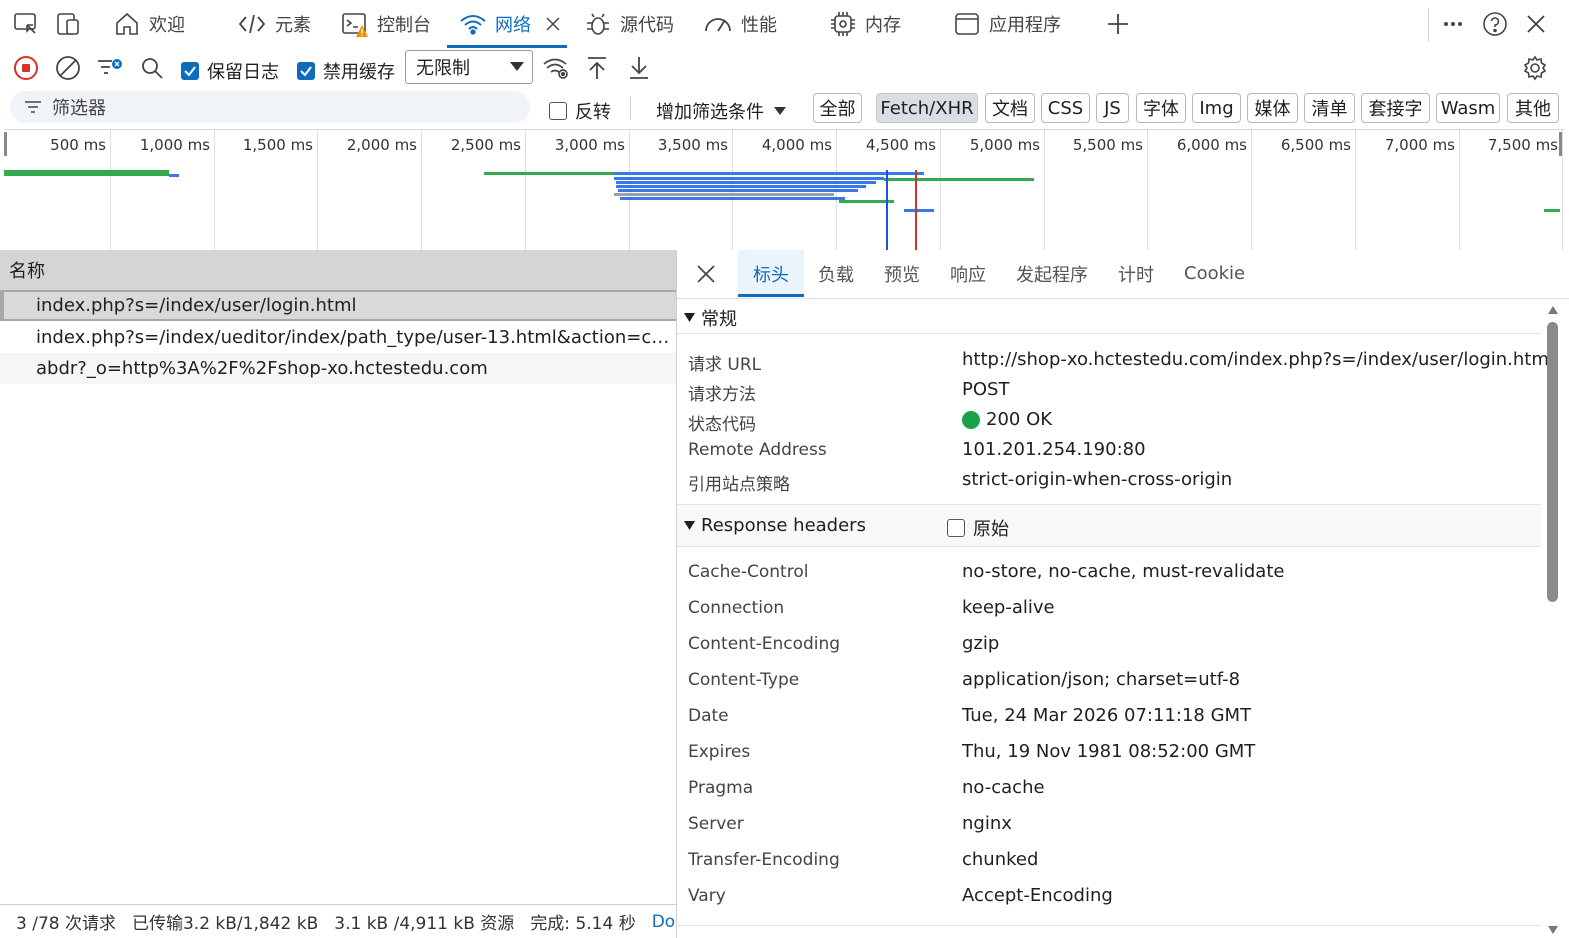 This screenshot has height=938, width=1569. I want to click on disable-cache-label: 禁用缓存, so click(359, 72).